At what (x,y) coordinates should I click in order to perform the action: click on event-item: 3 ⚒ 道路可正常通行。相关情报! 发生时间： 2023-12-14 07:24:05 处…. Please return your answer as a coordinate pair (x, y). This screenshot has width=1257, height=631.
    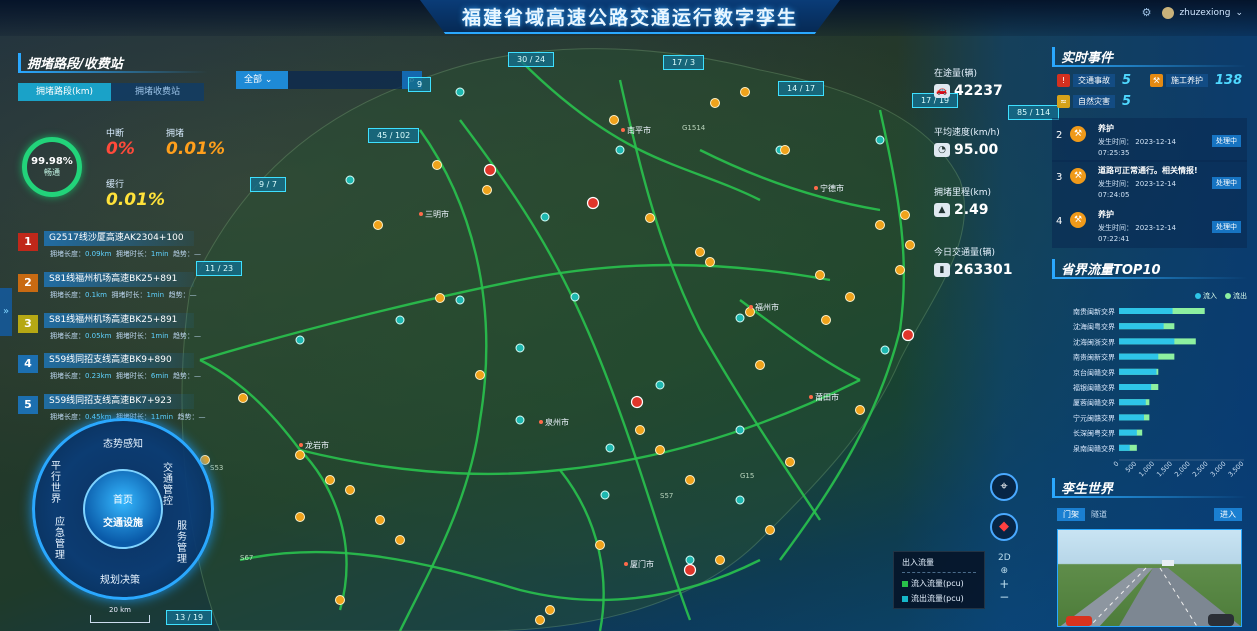
    Looking at the image, I should click on (1149, 182).